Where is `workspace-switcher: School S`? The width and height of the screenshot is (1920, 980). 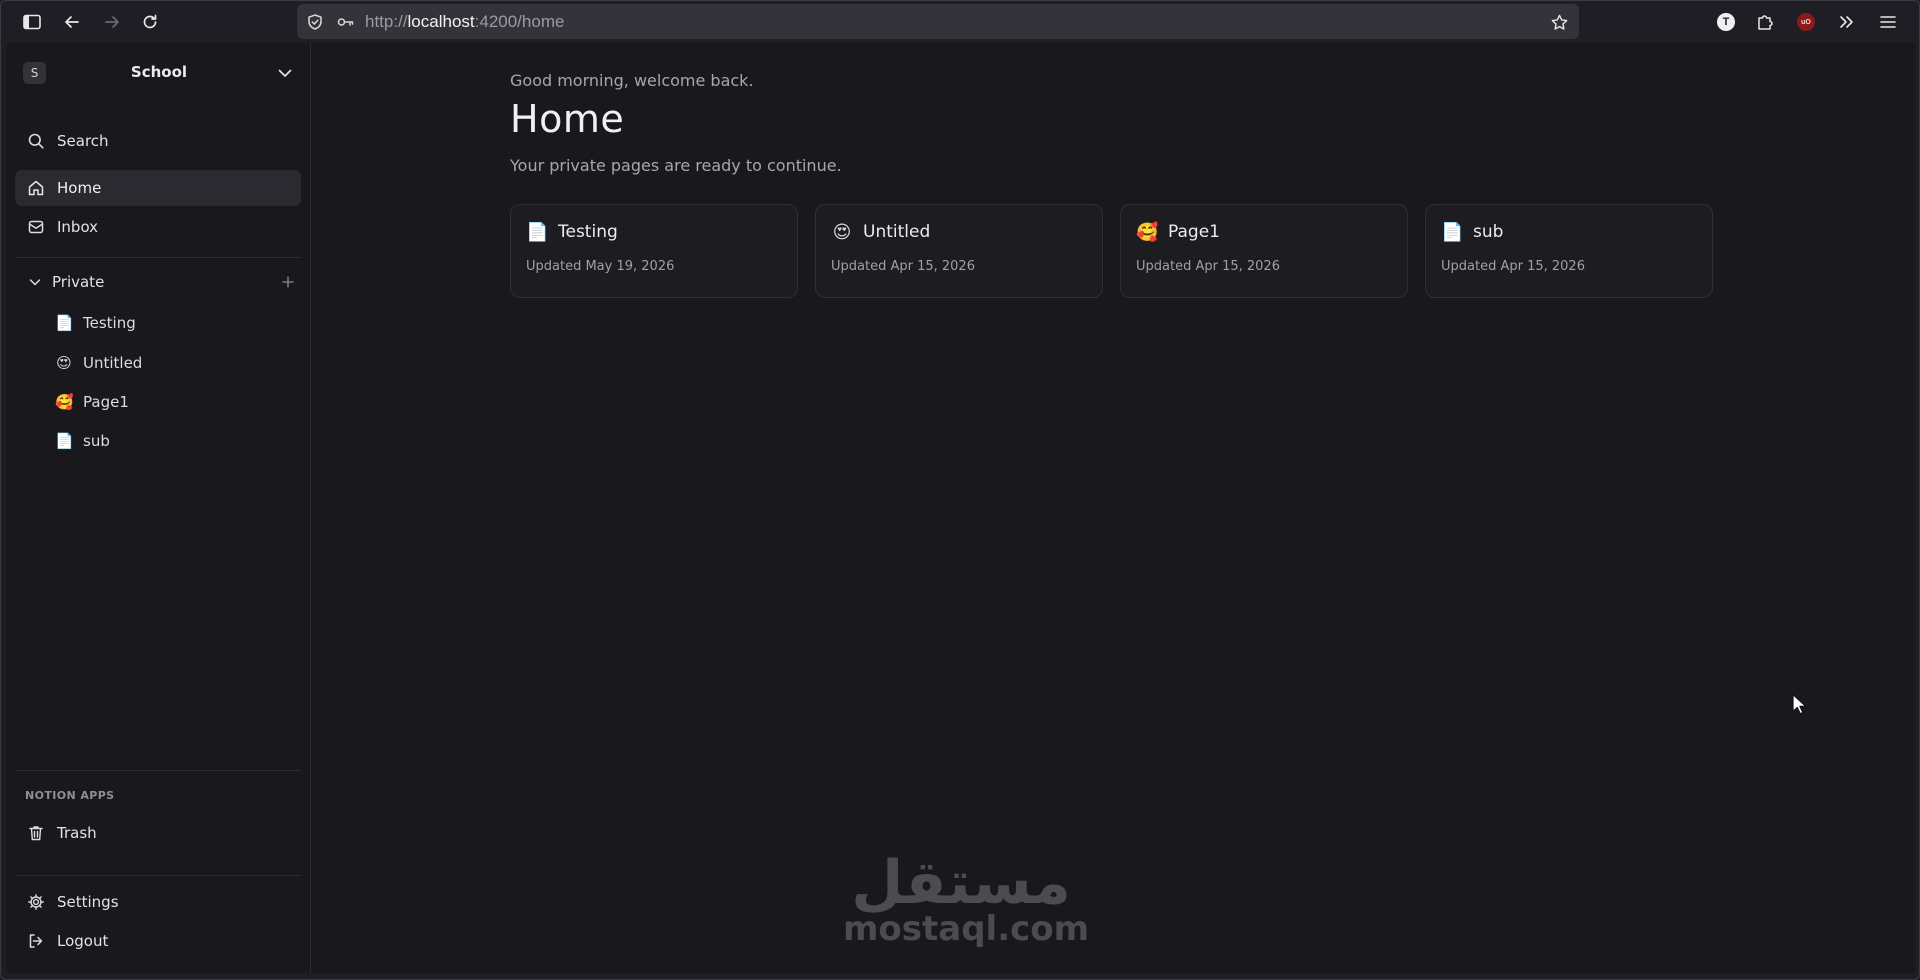
workspace-switcher: School S is located at coordinates (159, 72).